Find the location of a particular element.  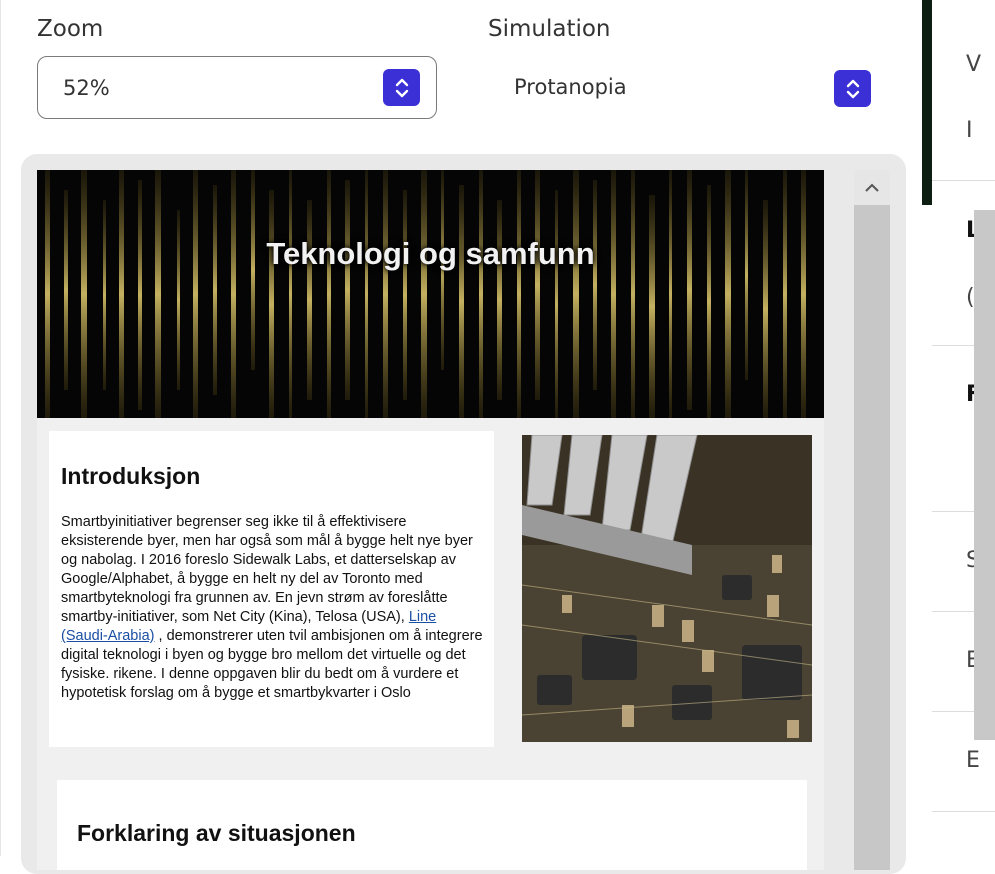

simulation-label: Simulation is located at coordinates (549, 29).